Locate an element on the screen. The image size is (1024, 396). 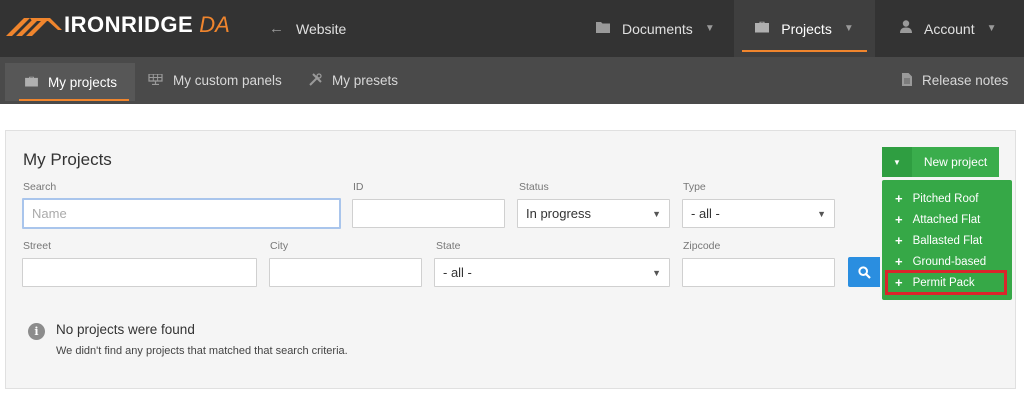
nav-projects-label: Projects is located at coordinates (806, 28).